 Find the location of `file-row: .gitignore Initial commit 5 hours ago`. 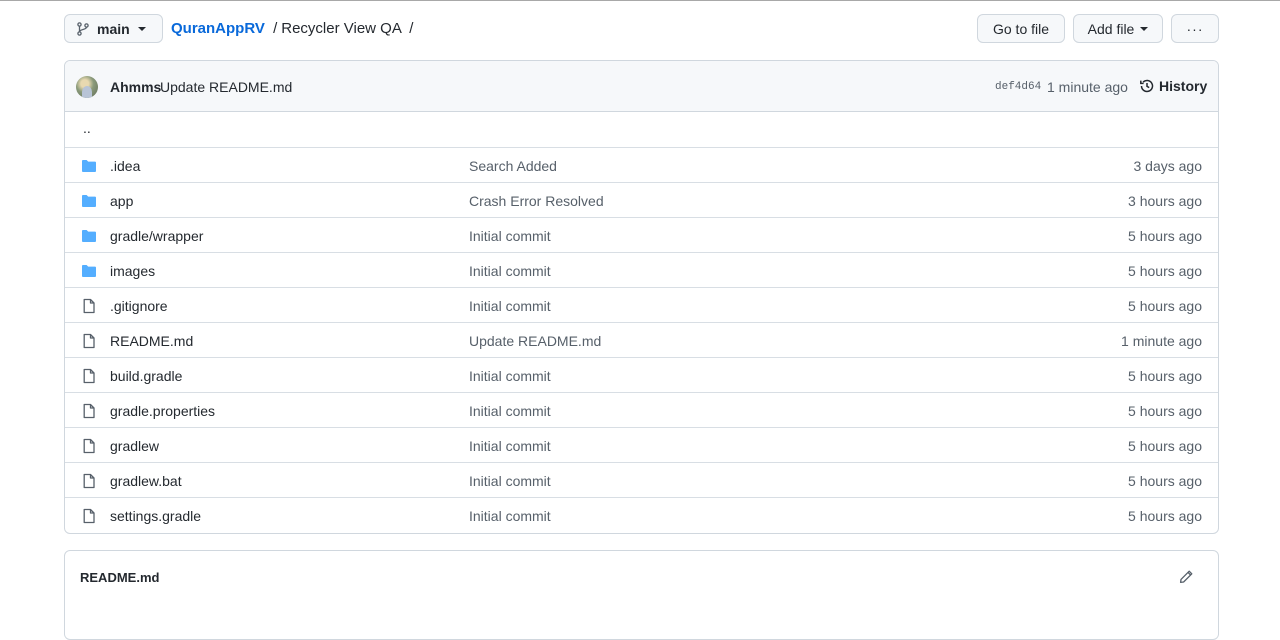

file-row: .gitignore Initial commit 5 hours ago is located at coordinates (641, 304).